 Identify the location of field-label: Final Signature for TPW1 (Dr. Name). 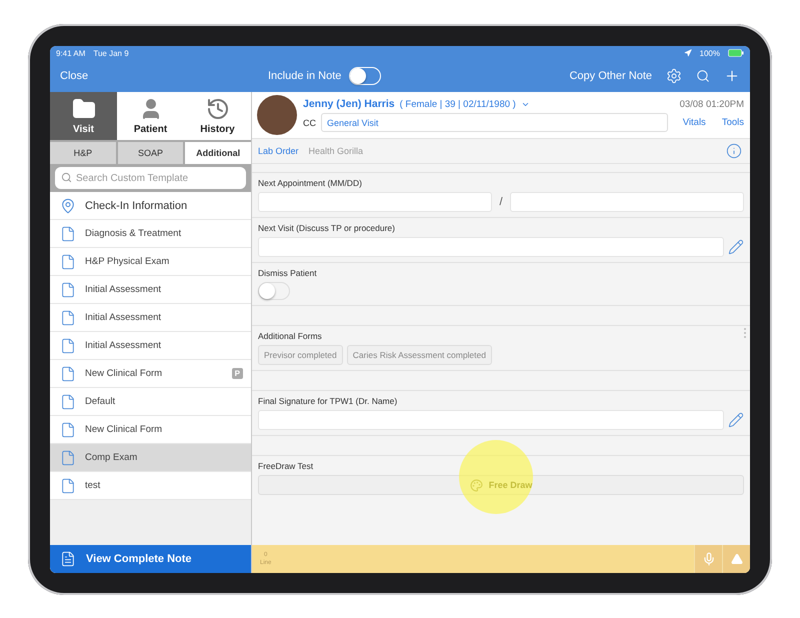
(328, 401).